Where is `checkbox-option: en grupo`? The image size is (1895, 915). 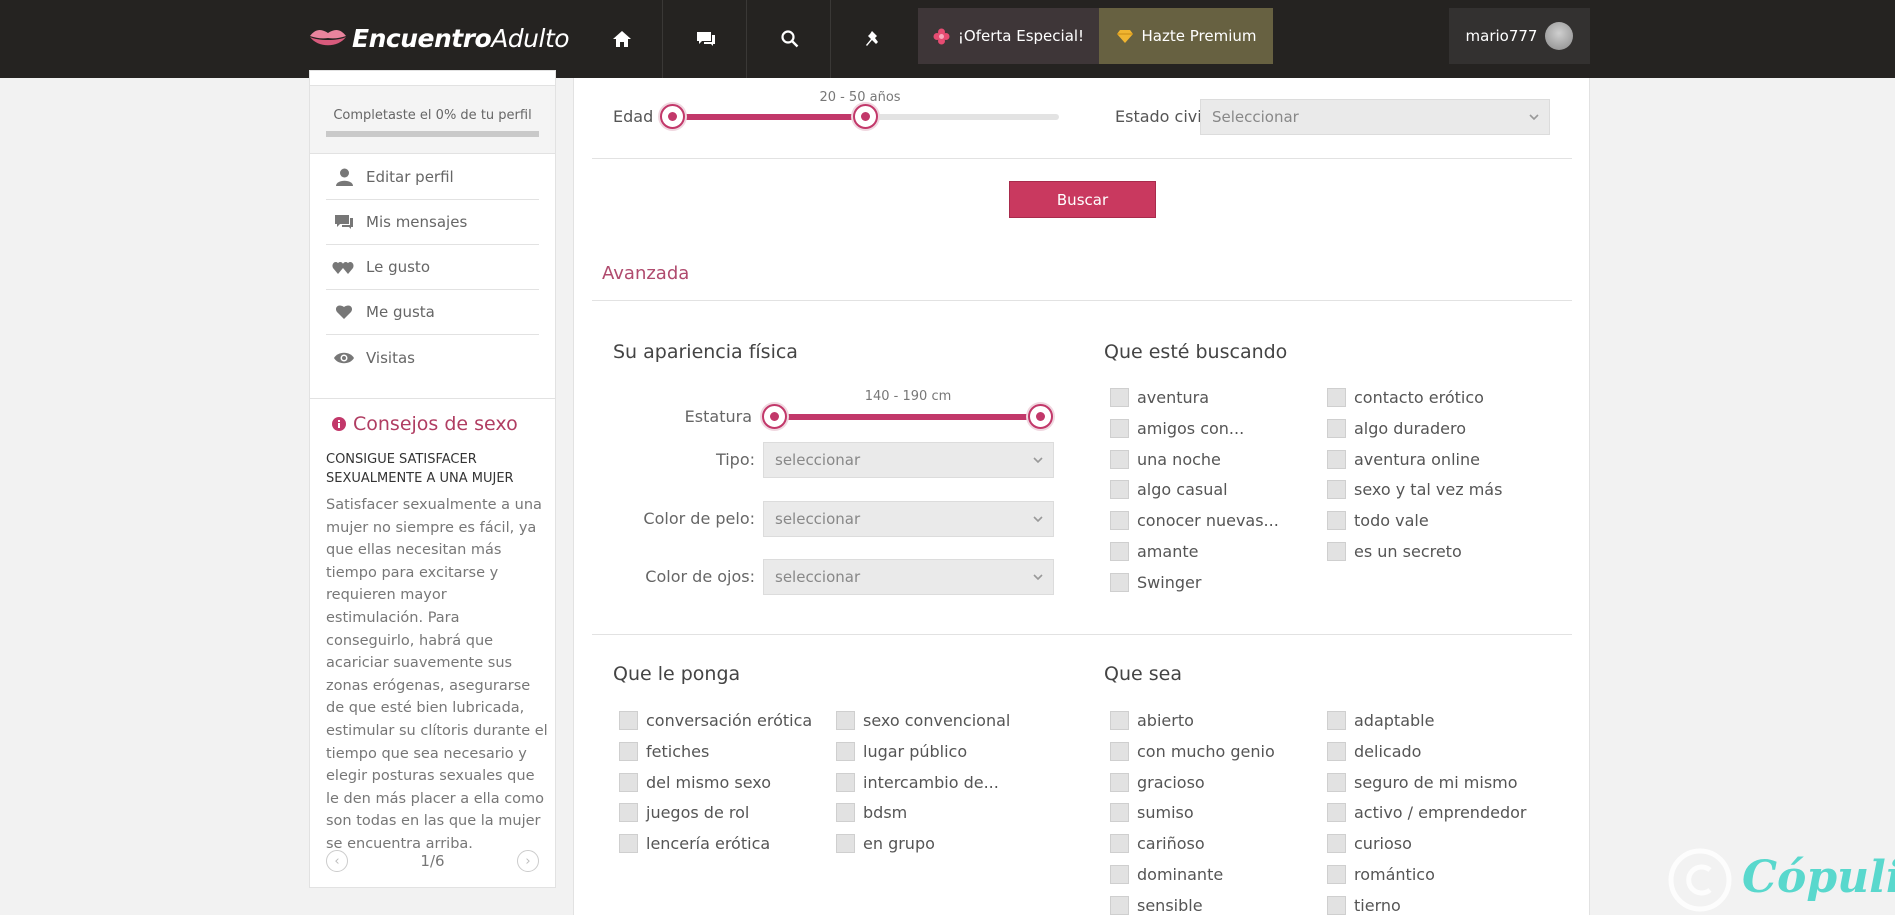 checkbox-option: en grupo is located at coordinates (885, 844).